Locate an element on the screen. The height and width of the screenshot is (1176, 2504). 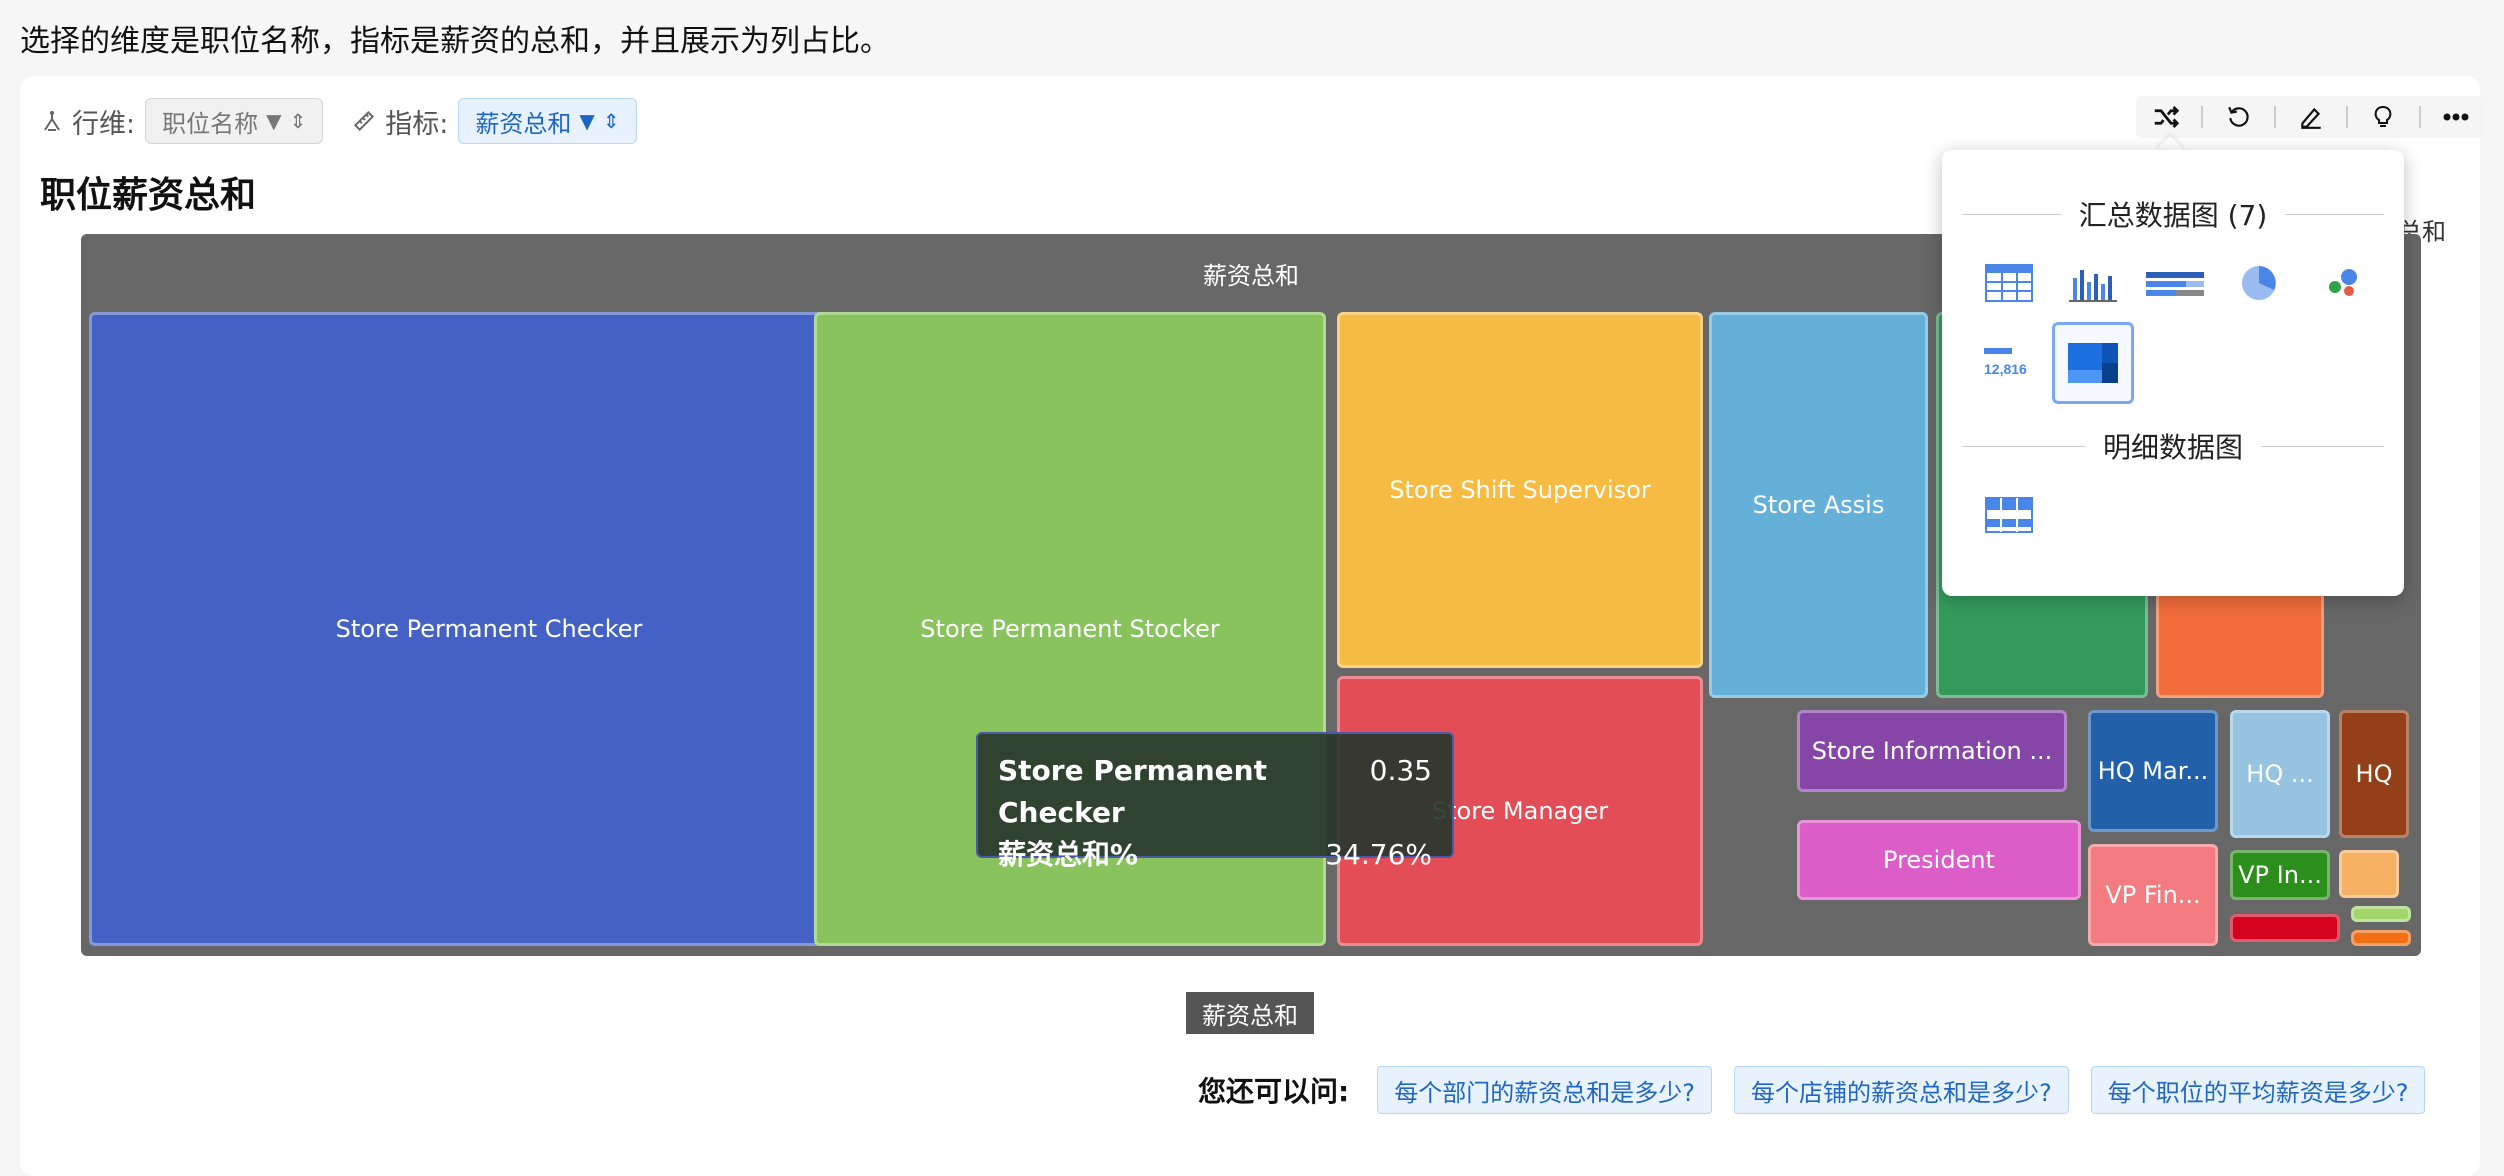
row-dimension-label-group: 行维: is located at coordinates (87, 121).